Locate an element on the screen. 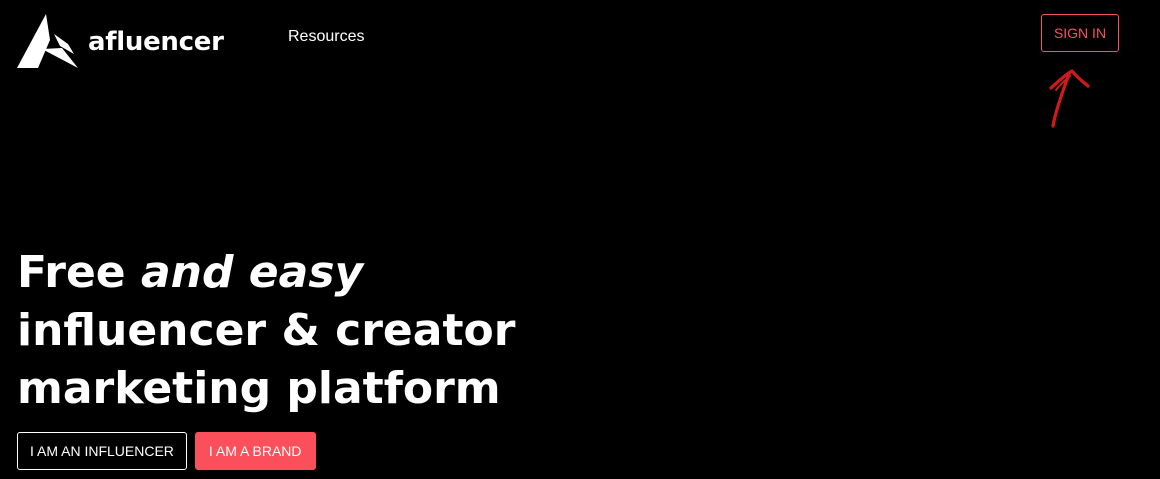  nav-resources-link: Resources is located at coordinates (326, 37).